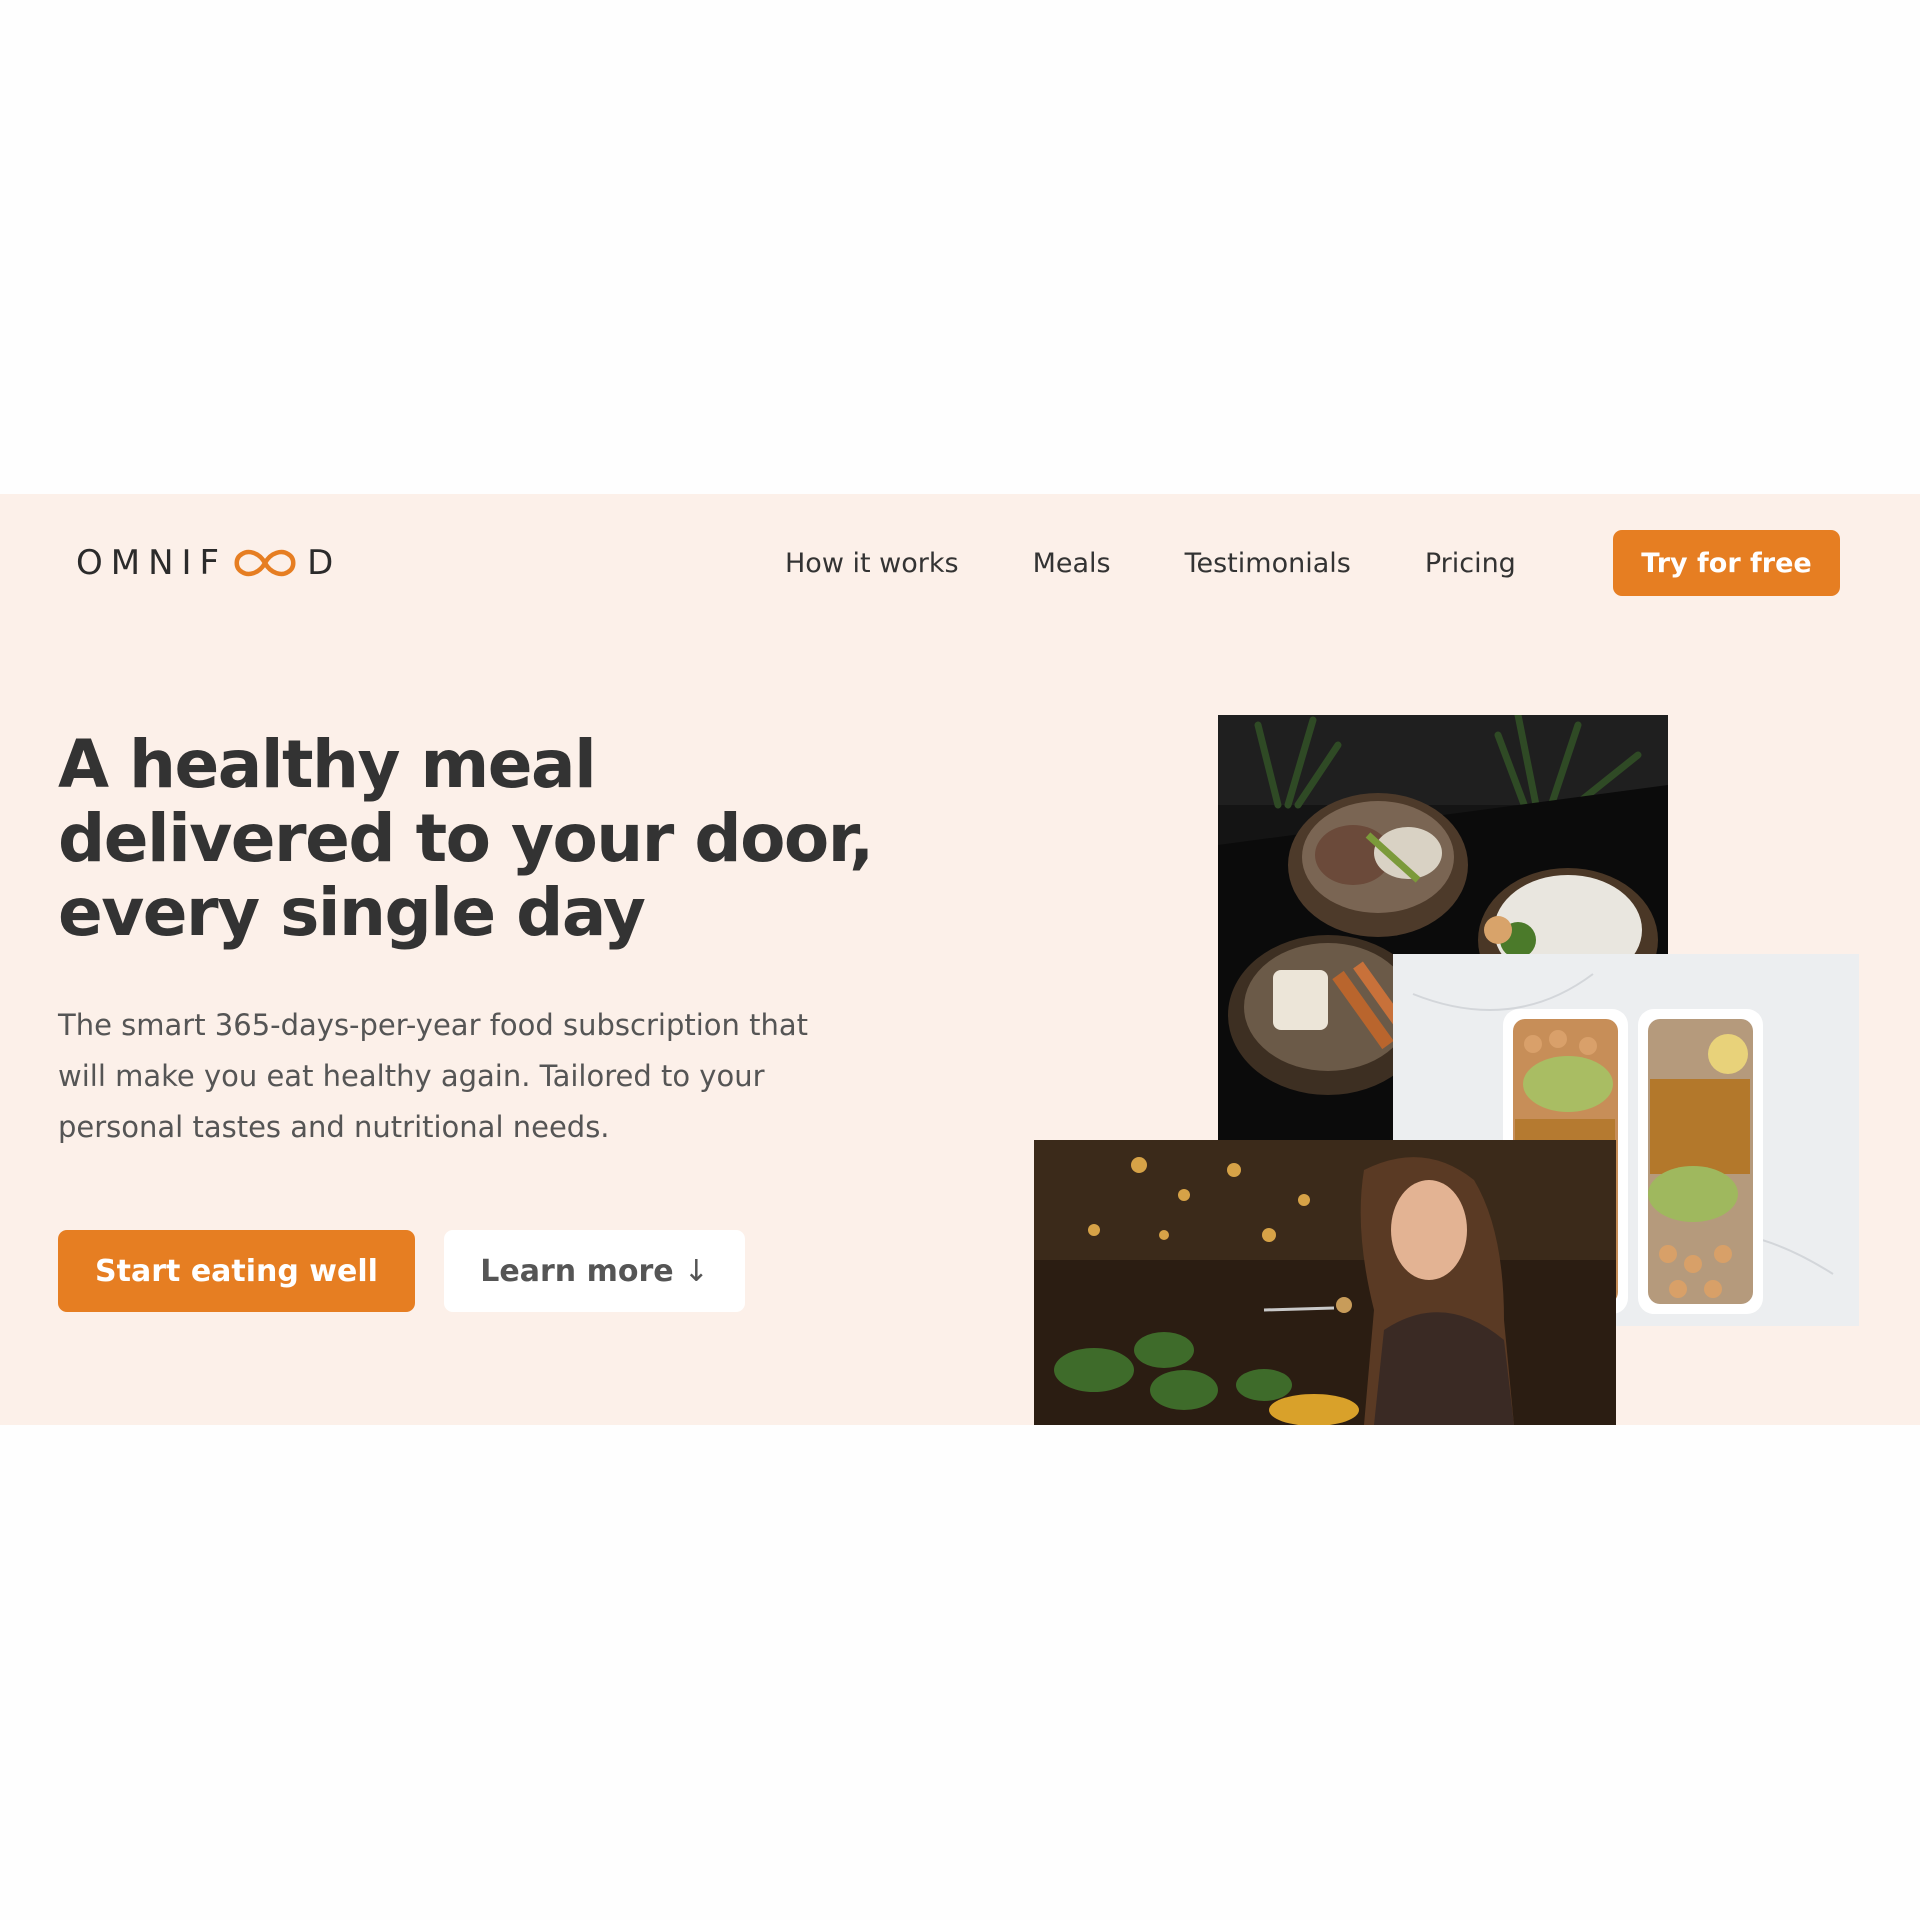  Describe the element at coordinates (1072, 563) in the screenshot. I see `nav-link-meals: Meals` at that location.